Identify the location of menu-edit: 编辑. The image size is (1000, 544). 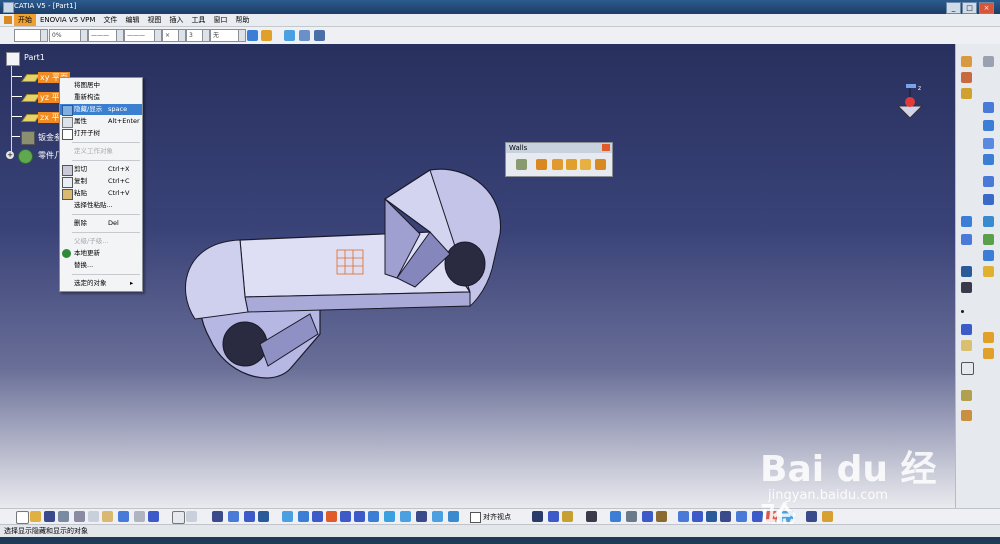
(132, 20).